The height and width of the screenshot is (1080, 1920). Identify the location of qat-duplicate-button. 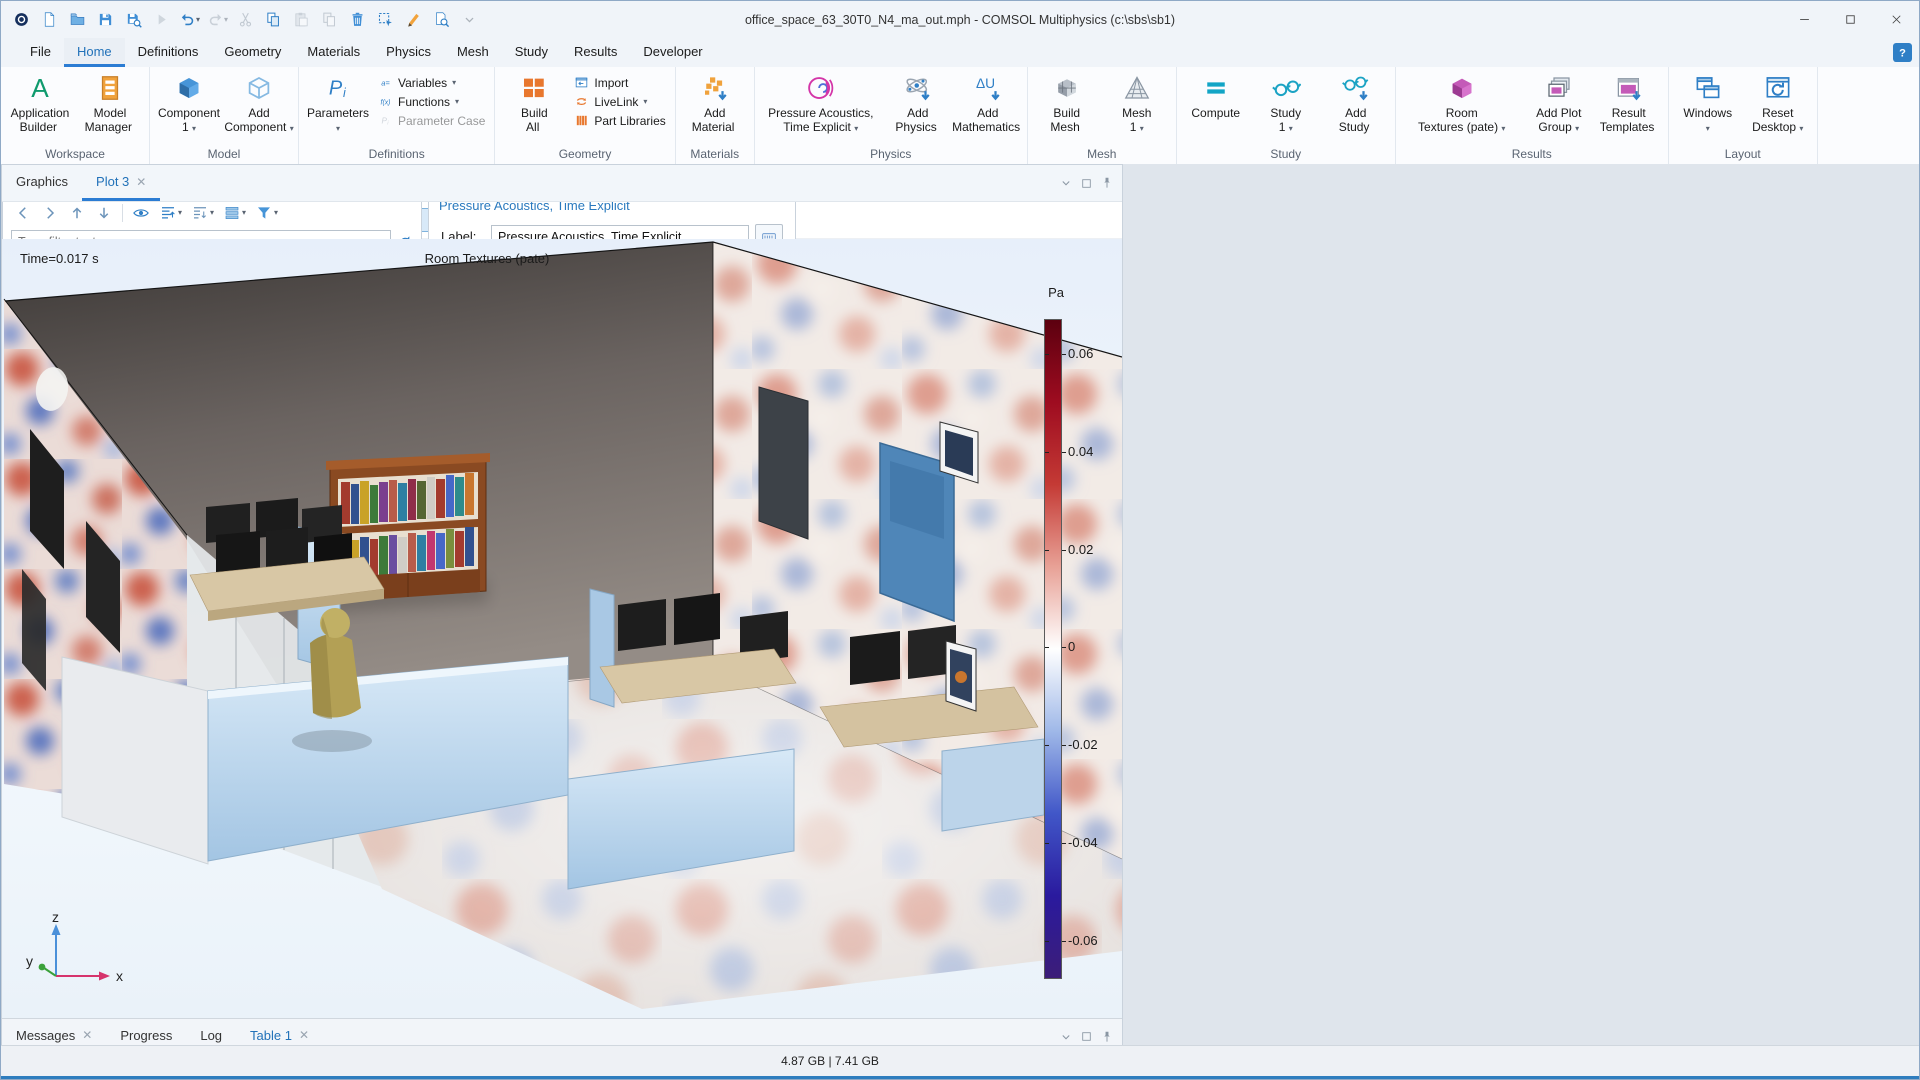
(329, 19).